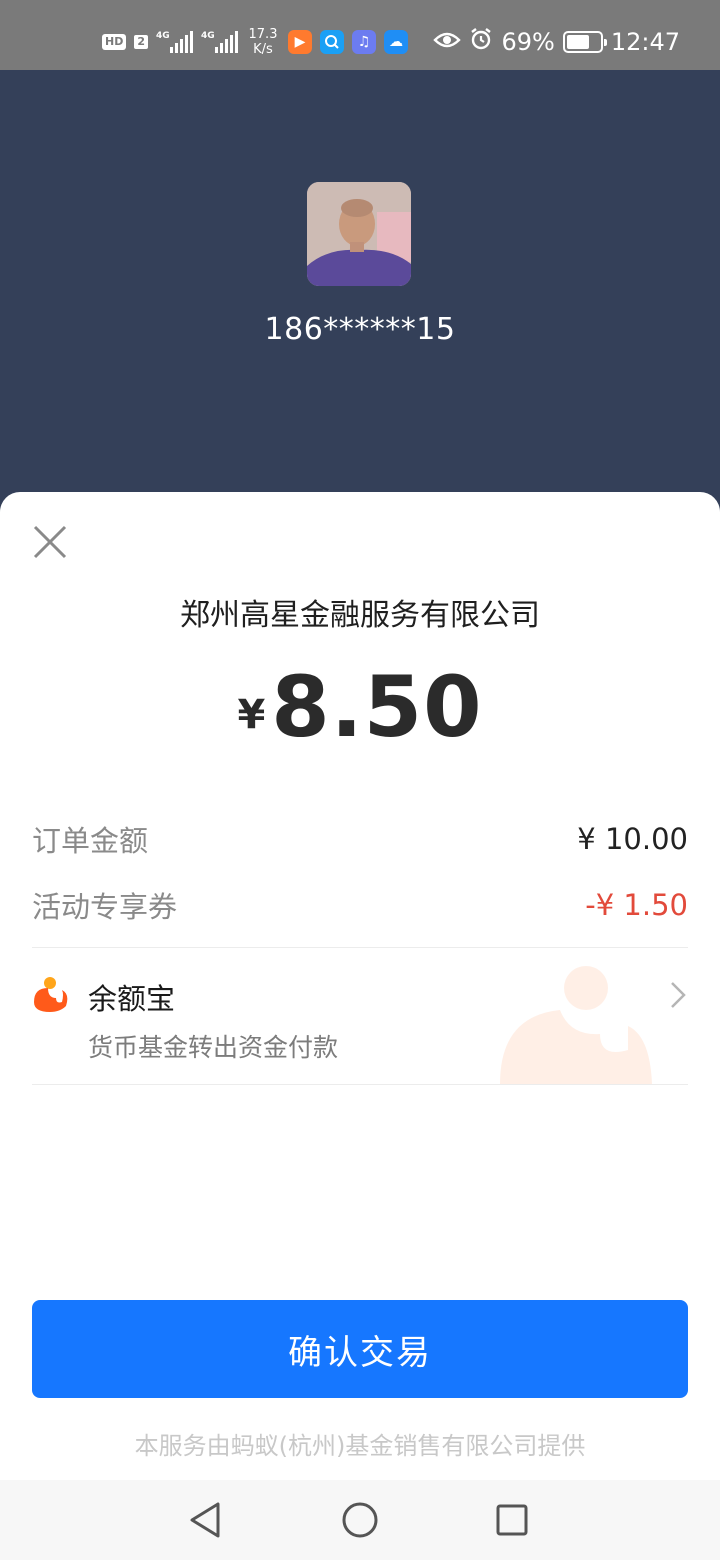  I want to click on battery-icon, so click(584, 42).